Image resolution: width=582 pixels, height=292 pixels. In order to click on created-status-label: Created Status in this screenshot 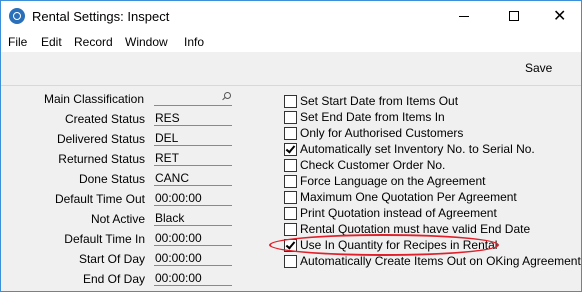, I will do `click(104, 119)`.